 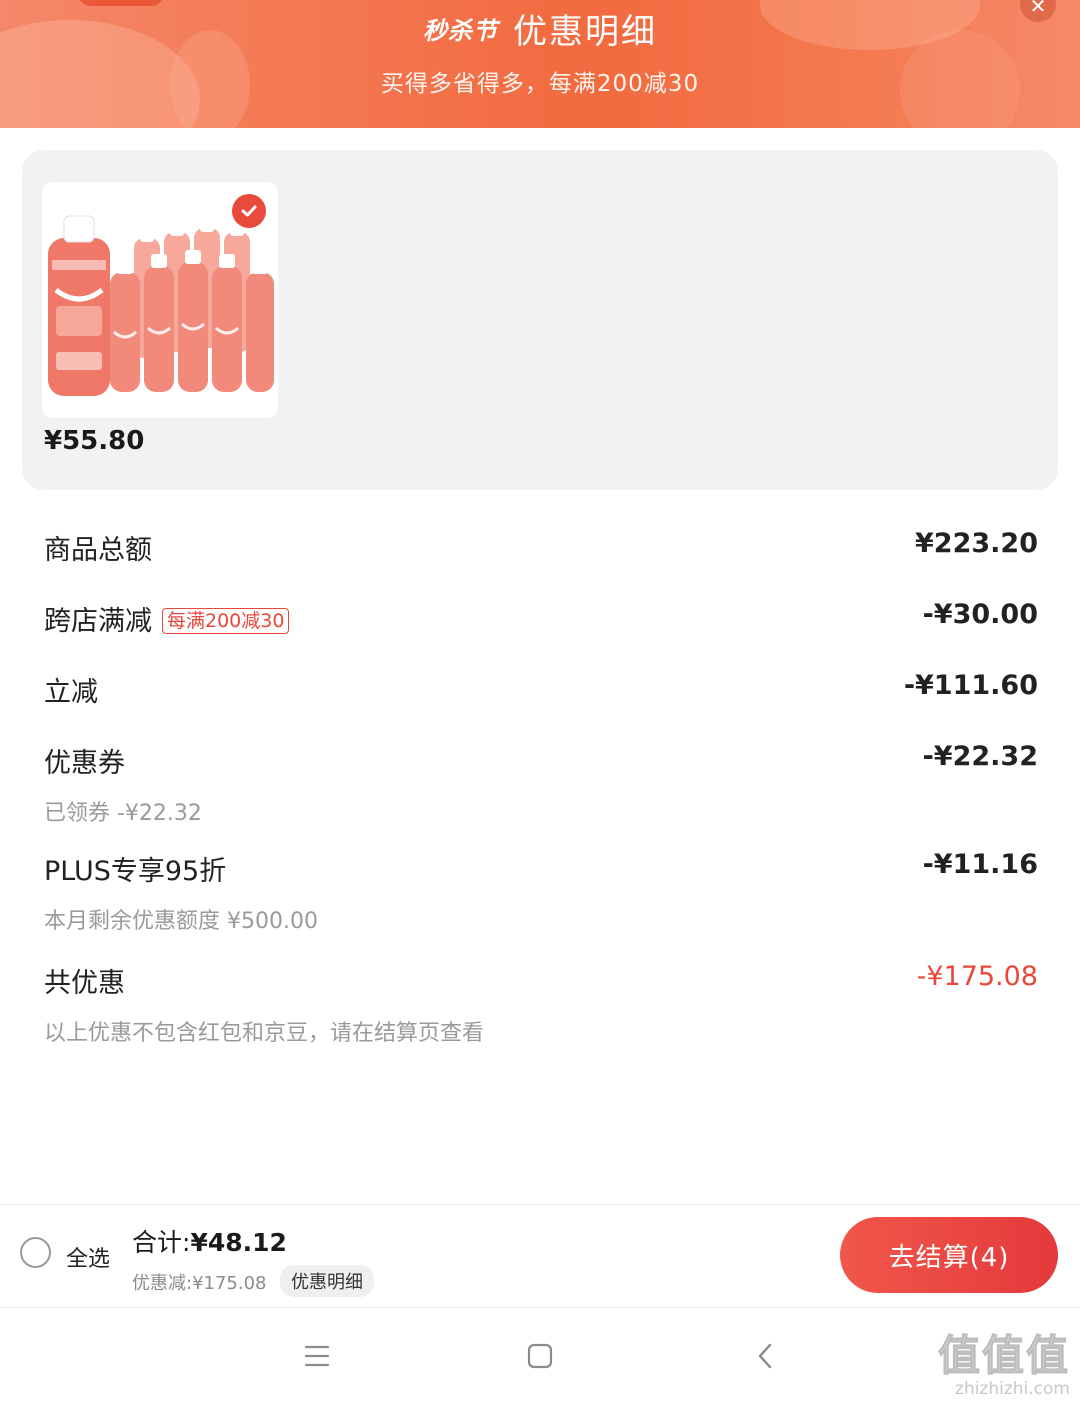 I want to click on total-amount: 合计:¥48.12, so click(x=209, y=1241).